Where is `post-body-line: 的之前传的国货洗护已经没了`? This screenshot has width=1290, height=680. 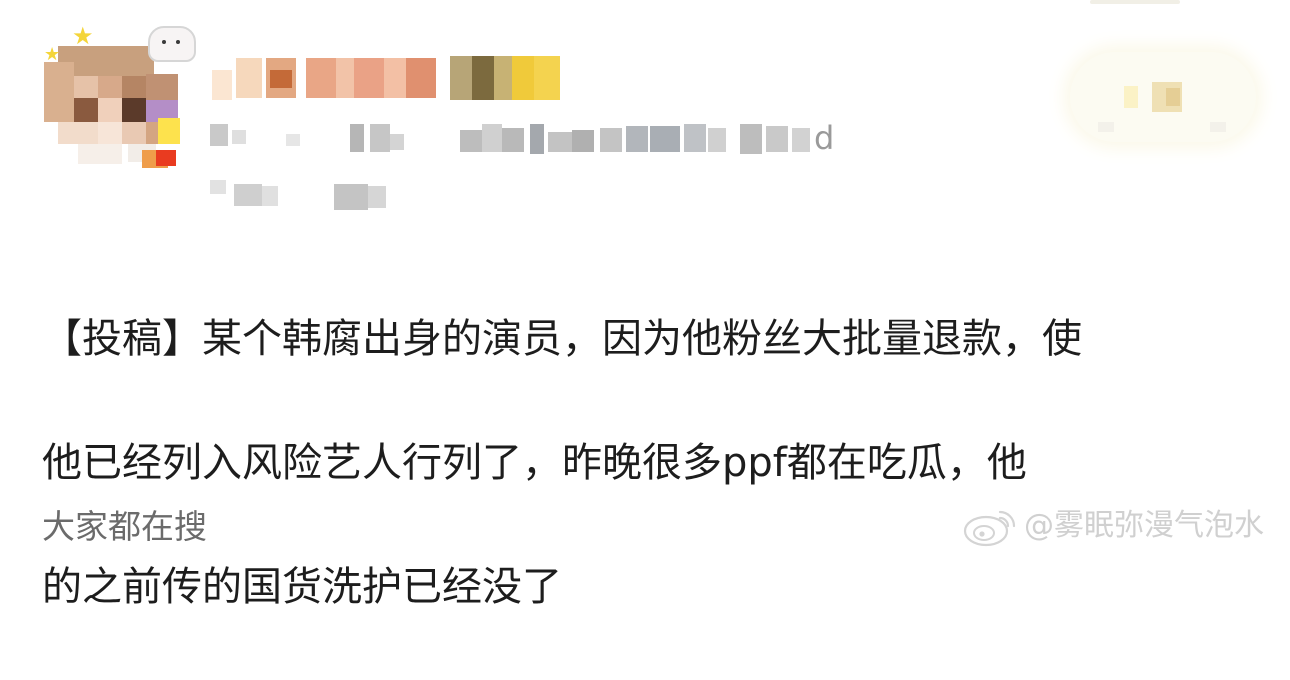
post-body-line: 的之前传的国货洗护已经没了 is located at coordinates (302, 587).